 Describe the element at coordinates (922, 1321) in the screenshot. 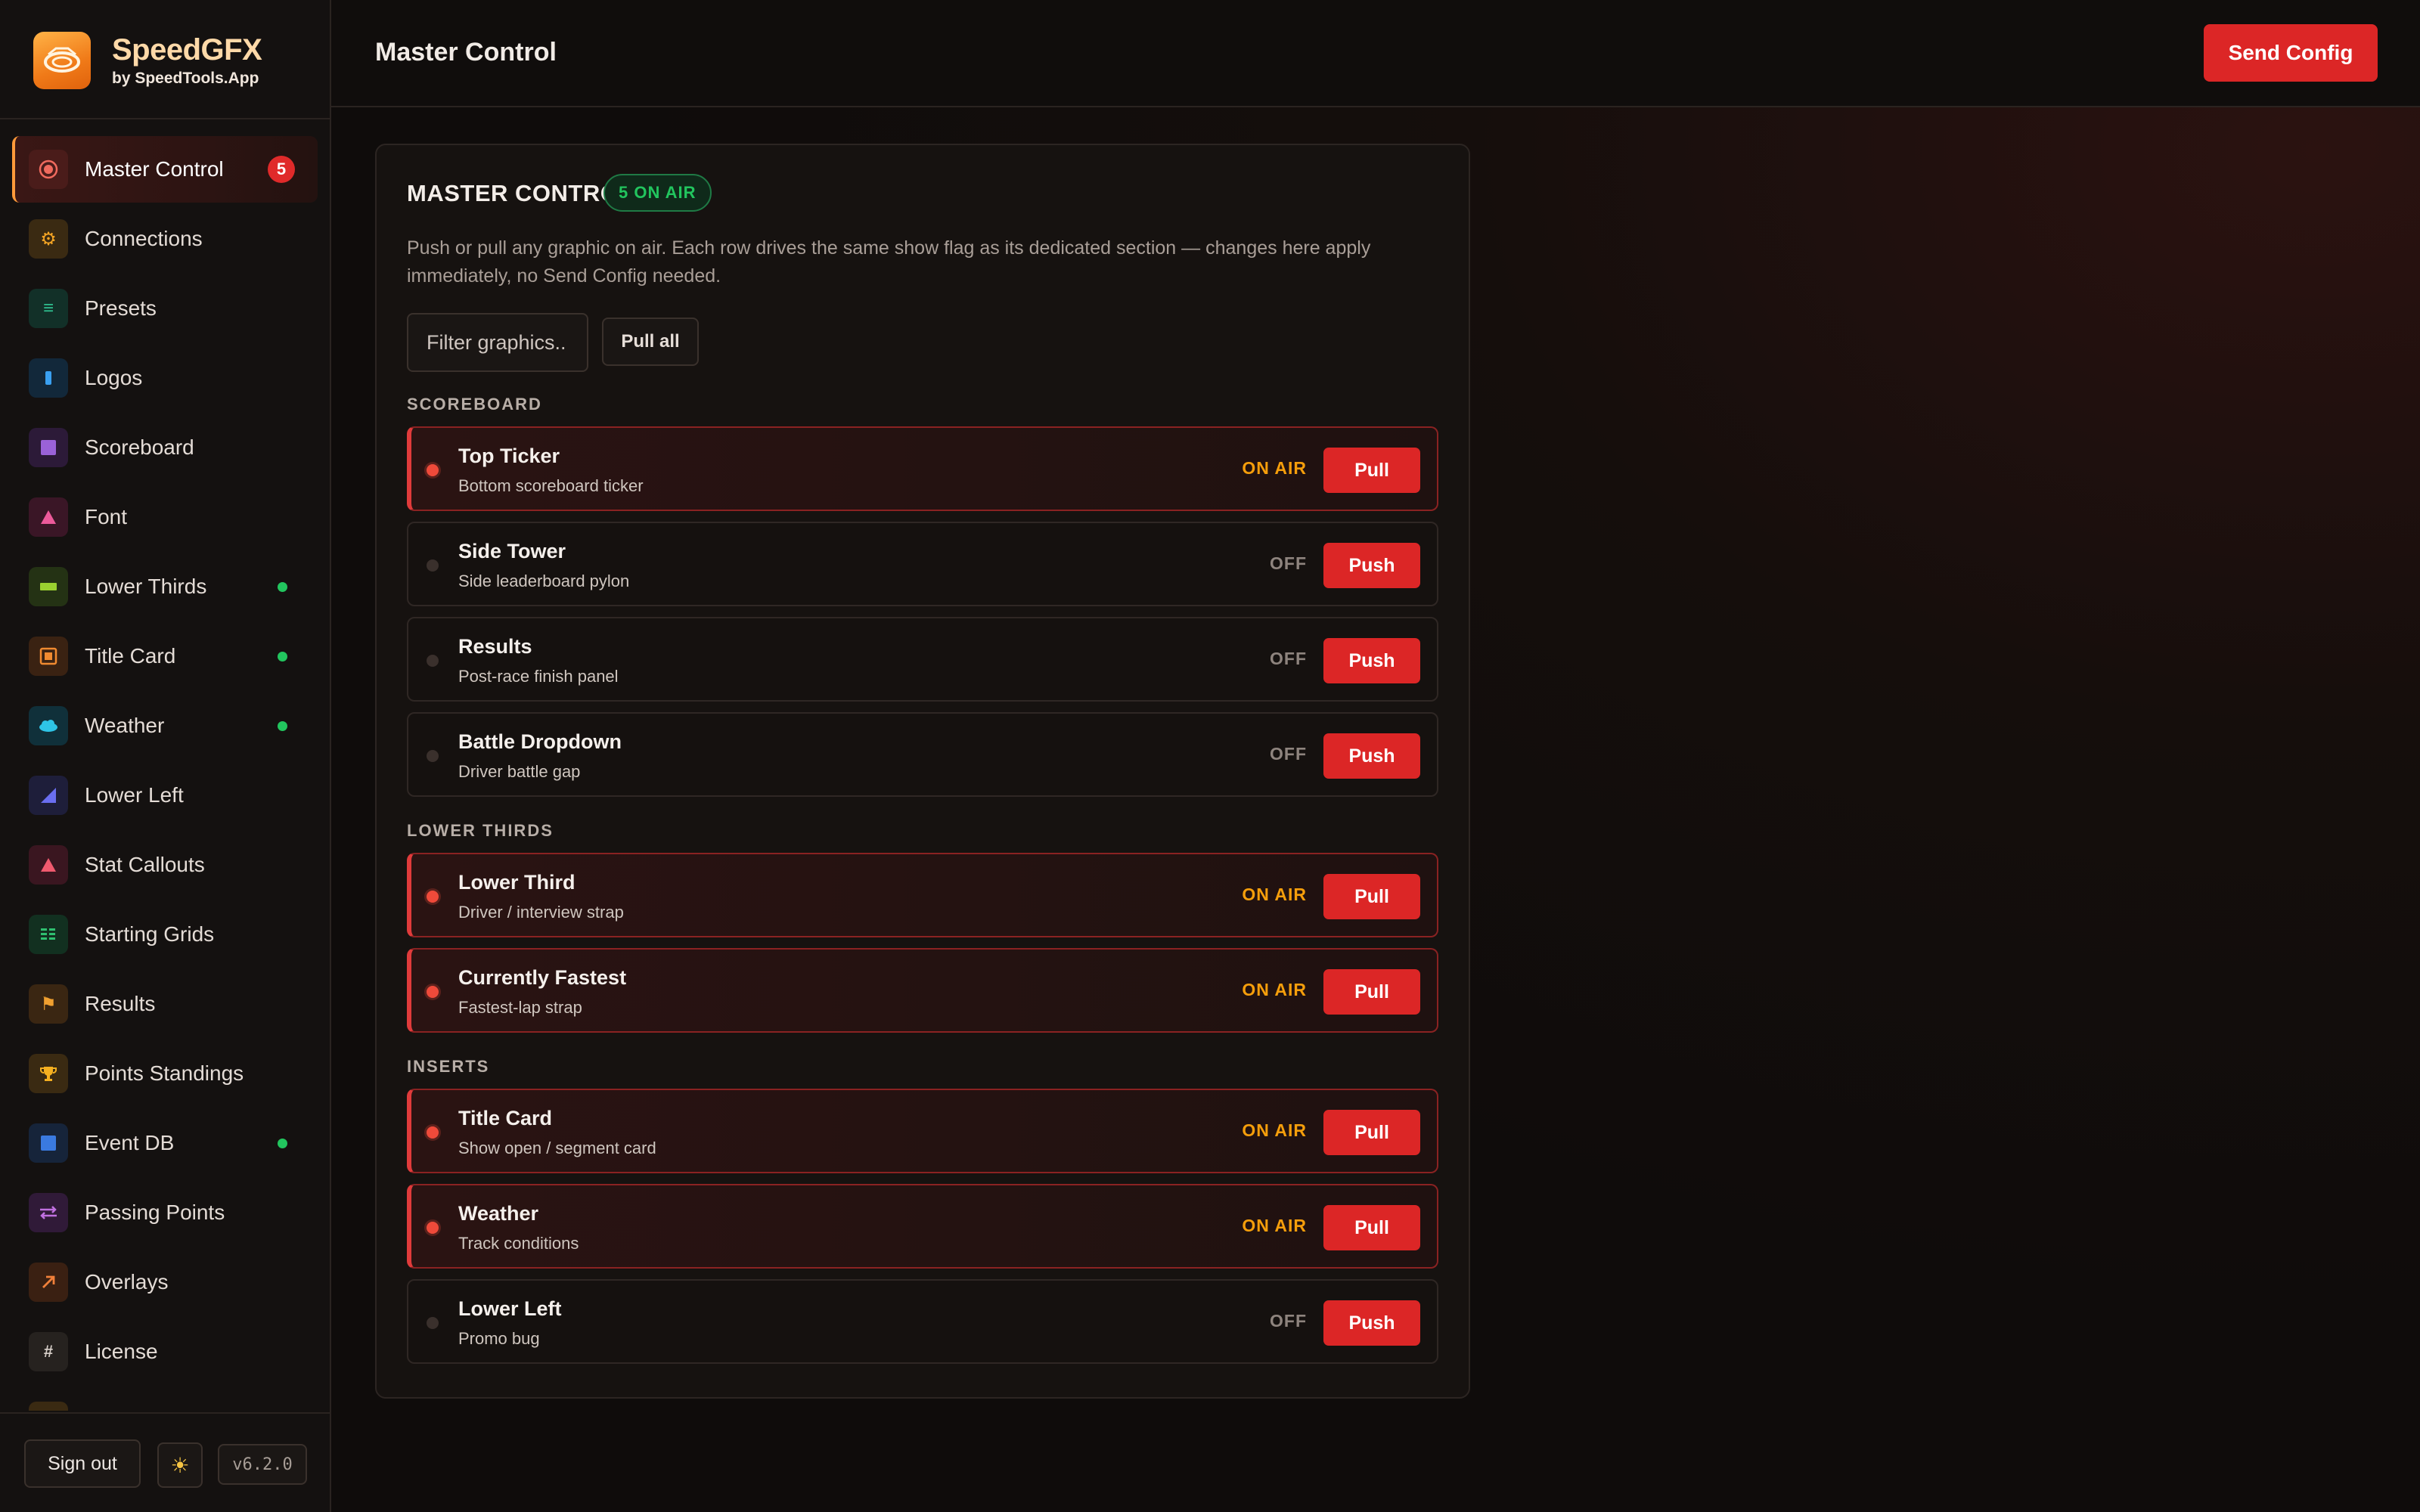

I see `graphic-row-lower-left: Lower Left Promo bug OFF Push` at that location.